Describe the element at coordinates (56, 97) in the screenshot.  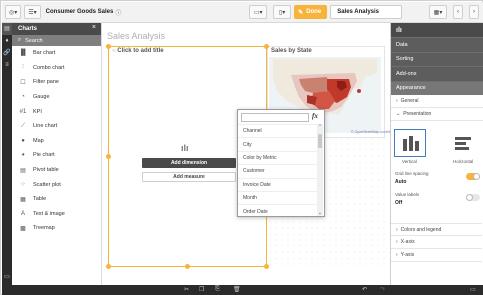
I see `chart-type-item: ◔ Gauge` at that location.